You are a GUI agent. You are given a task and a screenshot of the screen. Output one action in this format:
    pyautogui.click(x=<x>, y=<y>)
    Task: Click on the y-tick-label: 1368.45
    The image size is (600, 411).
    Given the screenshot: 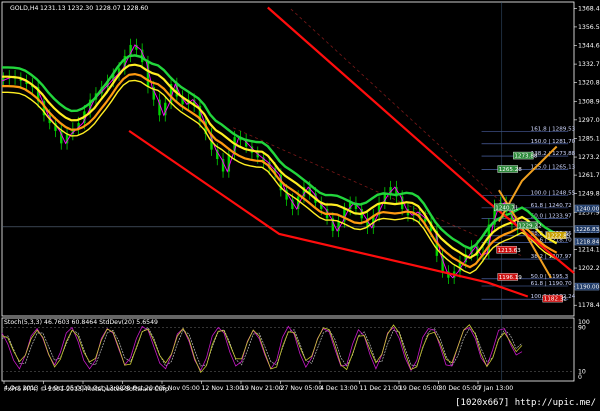 What is the action you would take?
    pyautogui.click(x=589, y=8)
    